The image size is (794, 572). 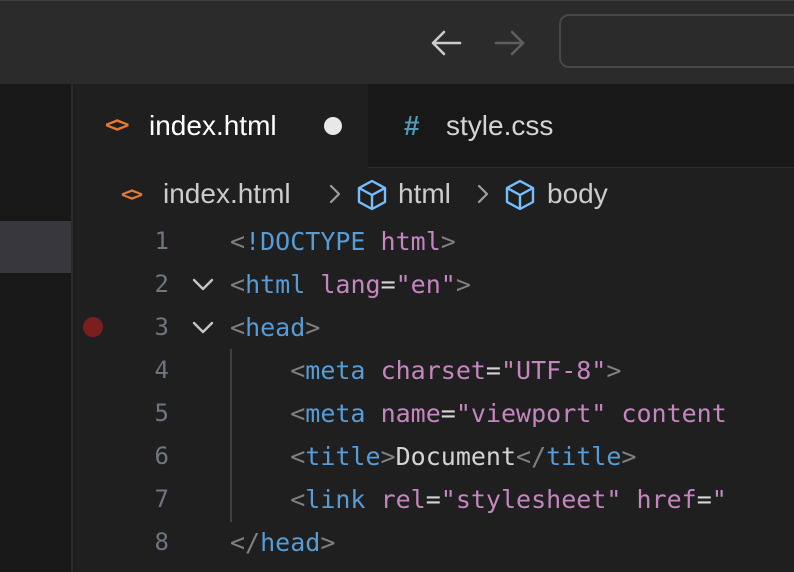 I want to click on token: DOCTYPE, so click(x=313, y=241).